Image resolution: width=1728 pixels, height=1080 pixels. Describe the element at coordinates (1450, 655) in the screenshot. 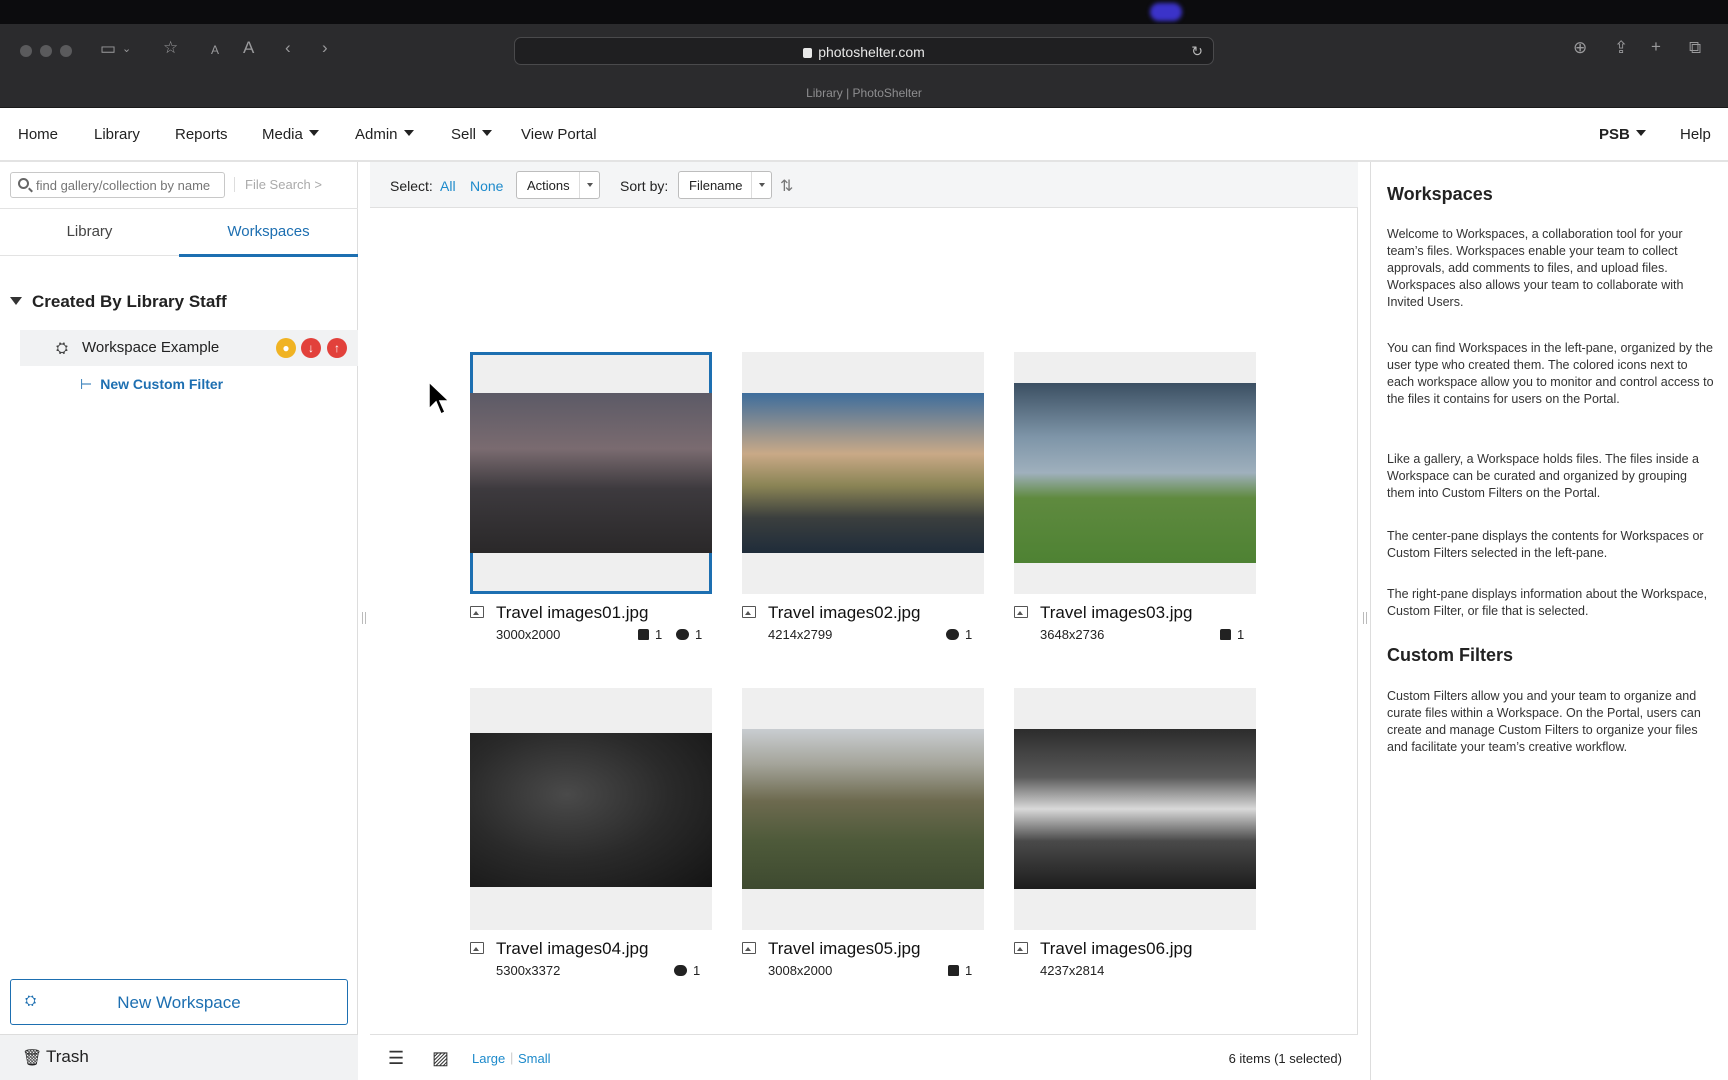

I see `info-title-custom-filters: Custom Filters` at that location.